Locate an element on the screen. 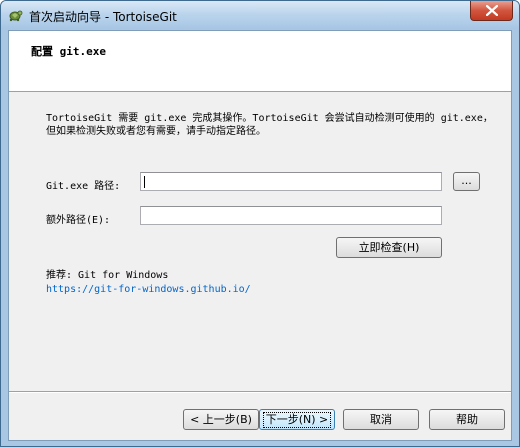  git-path-label: Git.exe 路径: is located at coordinates (83, 186).